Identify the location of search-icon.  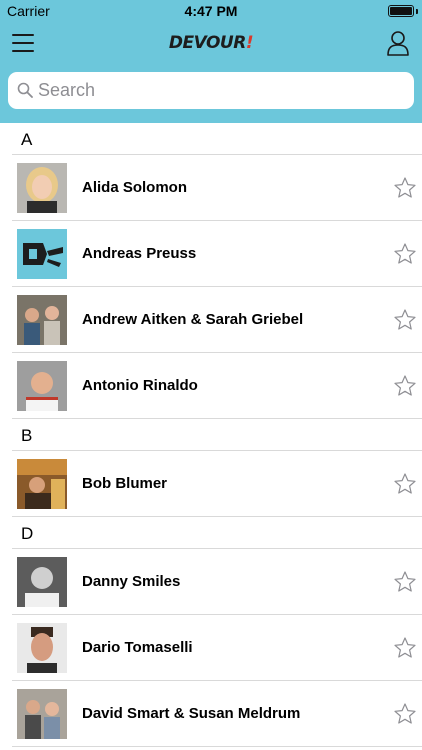
(25, 90).